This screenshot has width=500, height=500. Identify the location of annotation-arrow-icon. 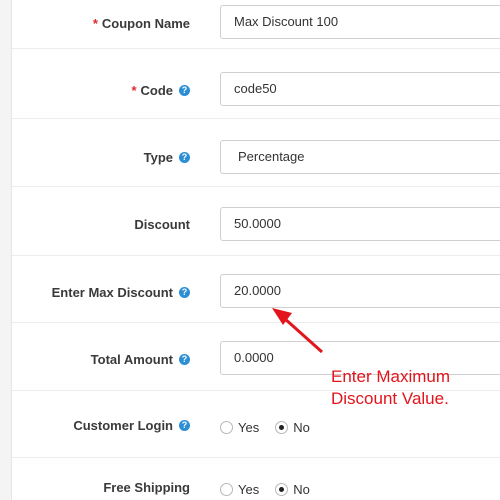
(298, 331).